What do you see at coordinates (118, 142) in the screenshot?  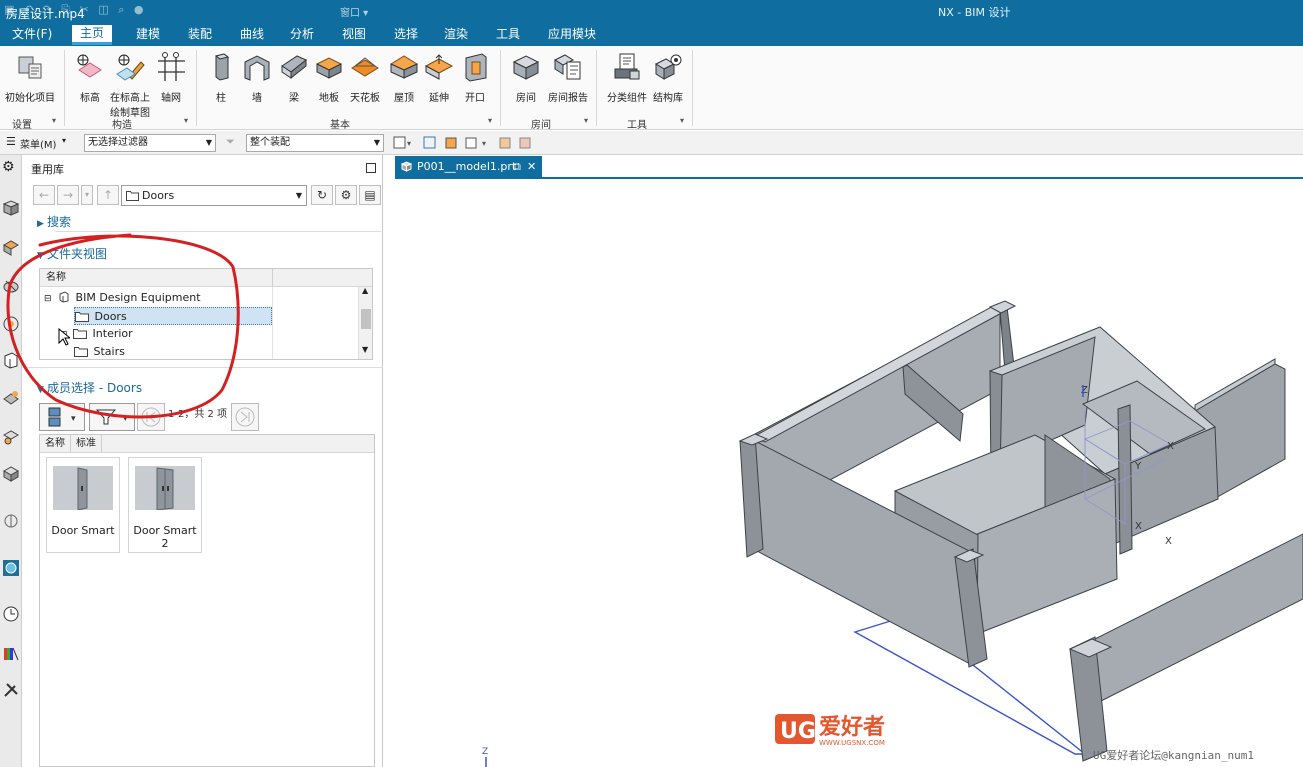 I see `selection-filter-value: 无选择过滤器` at bounding box center [118, 142].